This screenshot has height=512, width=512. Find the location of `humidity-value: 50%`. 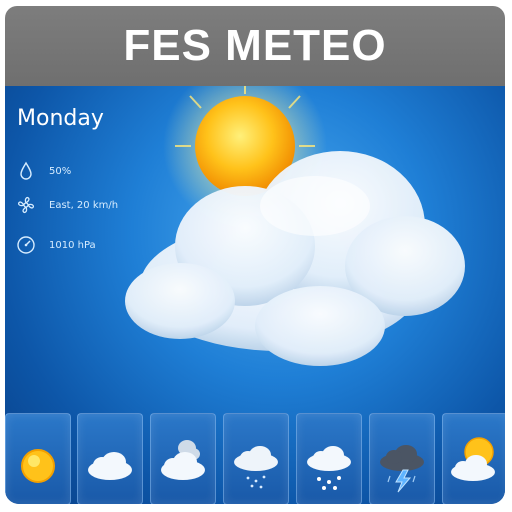

humidity-value: 50% is located at coordinates (60, 171).